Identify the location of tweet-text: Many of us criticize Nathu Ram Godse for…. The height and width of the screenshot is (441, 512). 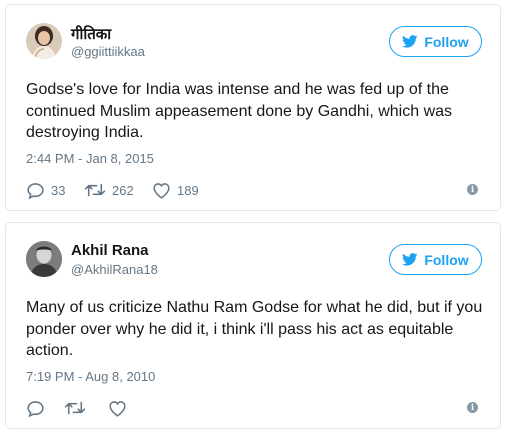
(254, 329).